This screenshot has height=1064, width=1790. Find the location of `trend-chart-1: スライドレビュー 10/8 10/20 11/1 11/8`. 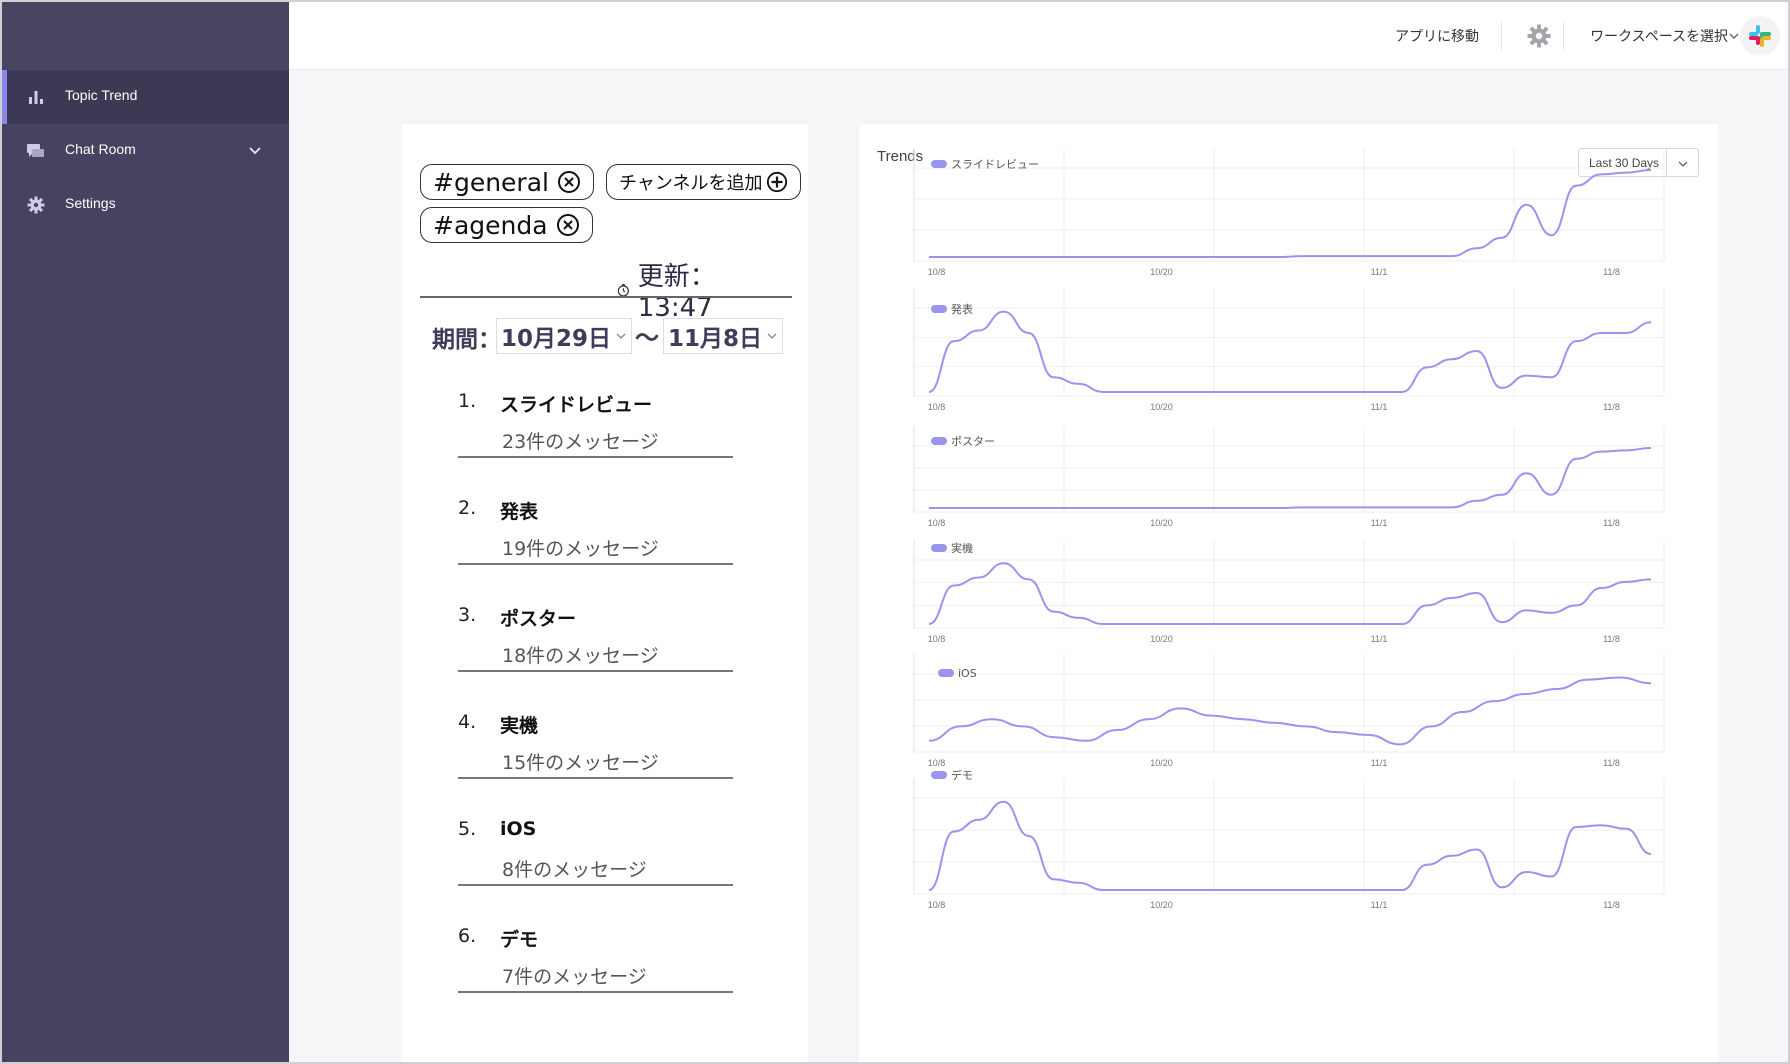

trend-chart-1: スライドレビュー 10/8 10/20 11/1 11/8 is located at coordinates (1289, 212).